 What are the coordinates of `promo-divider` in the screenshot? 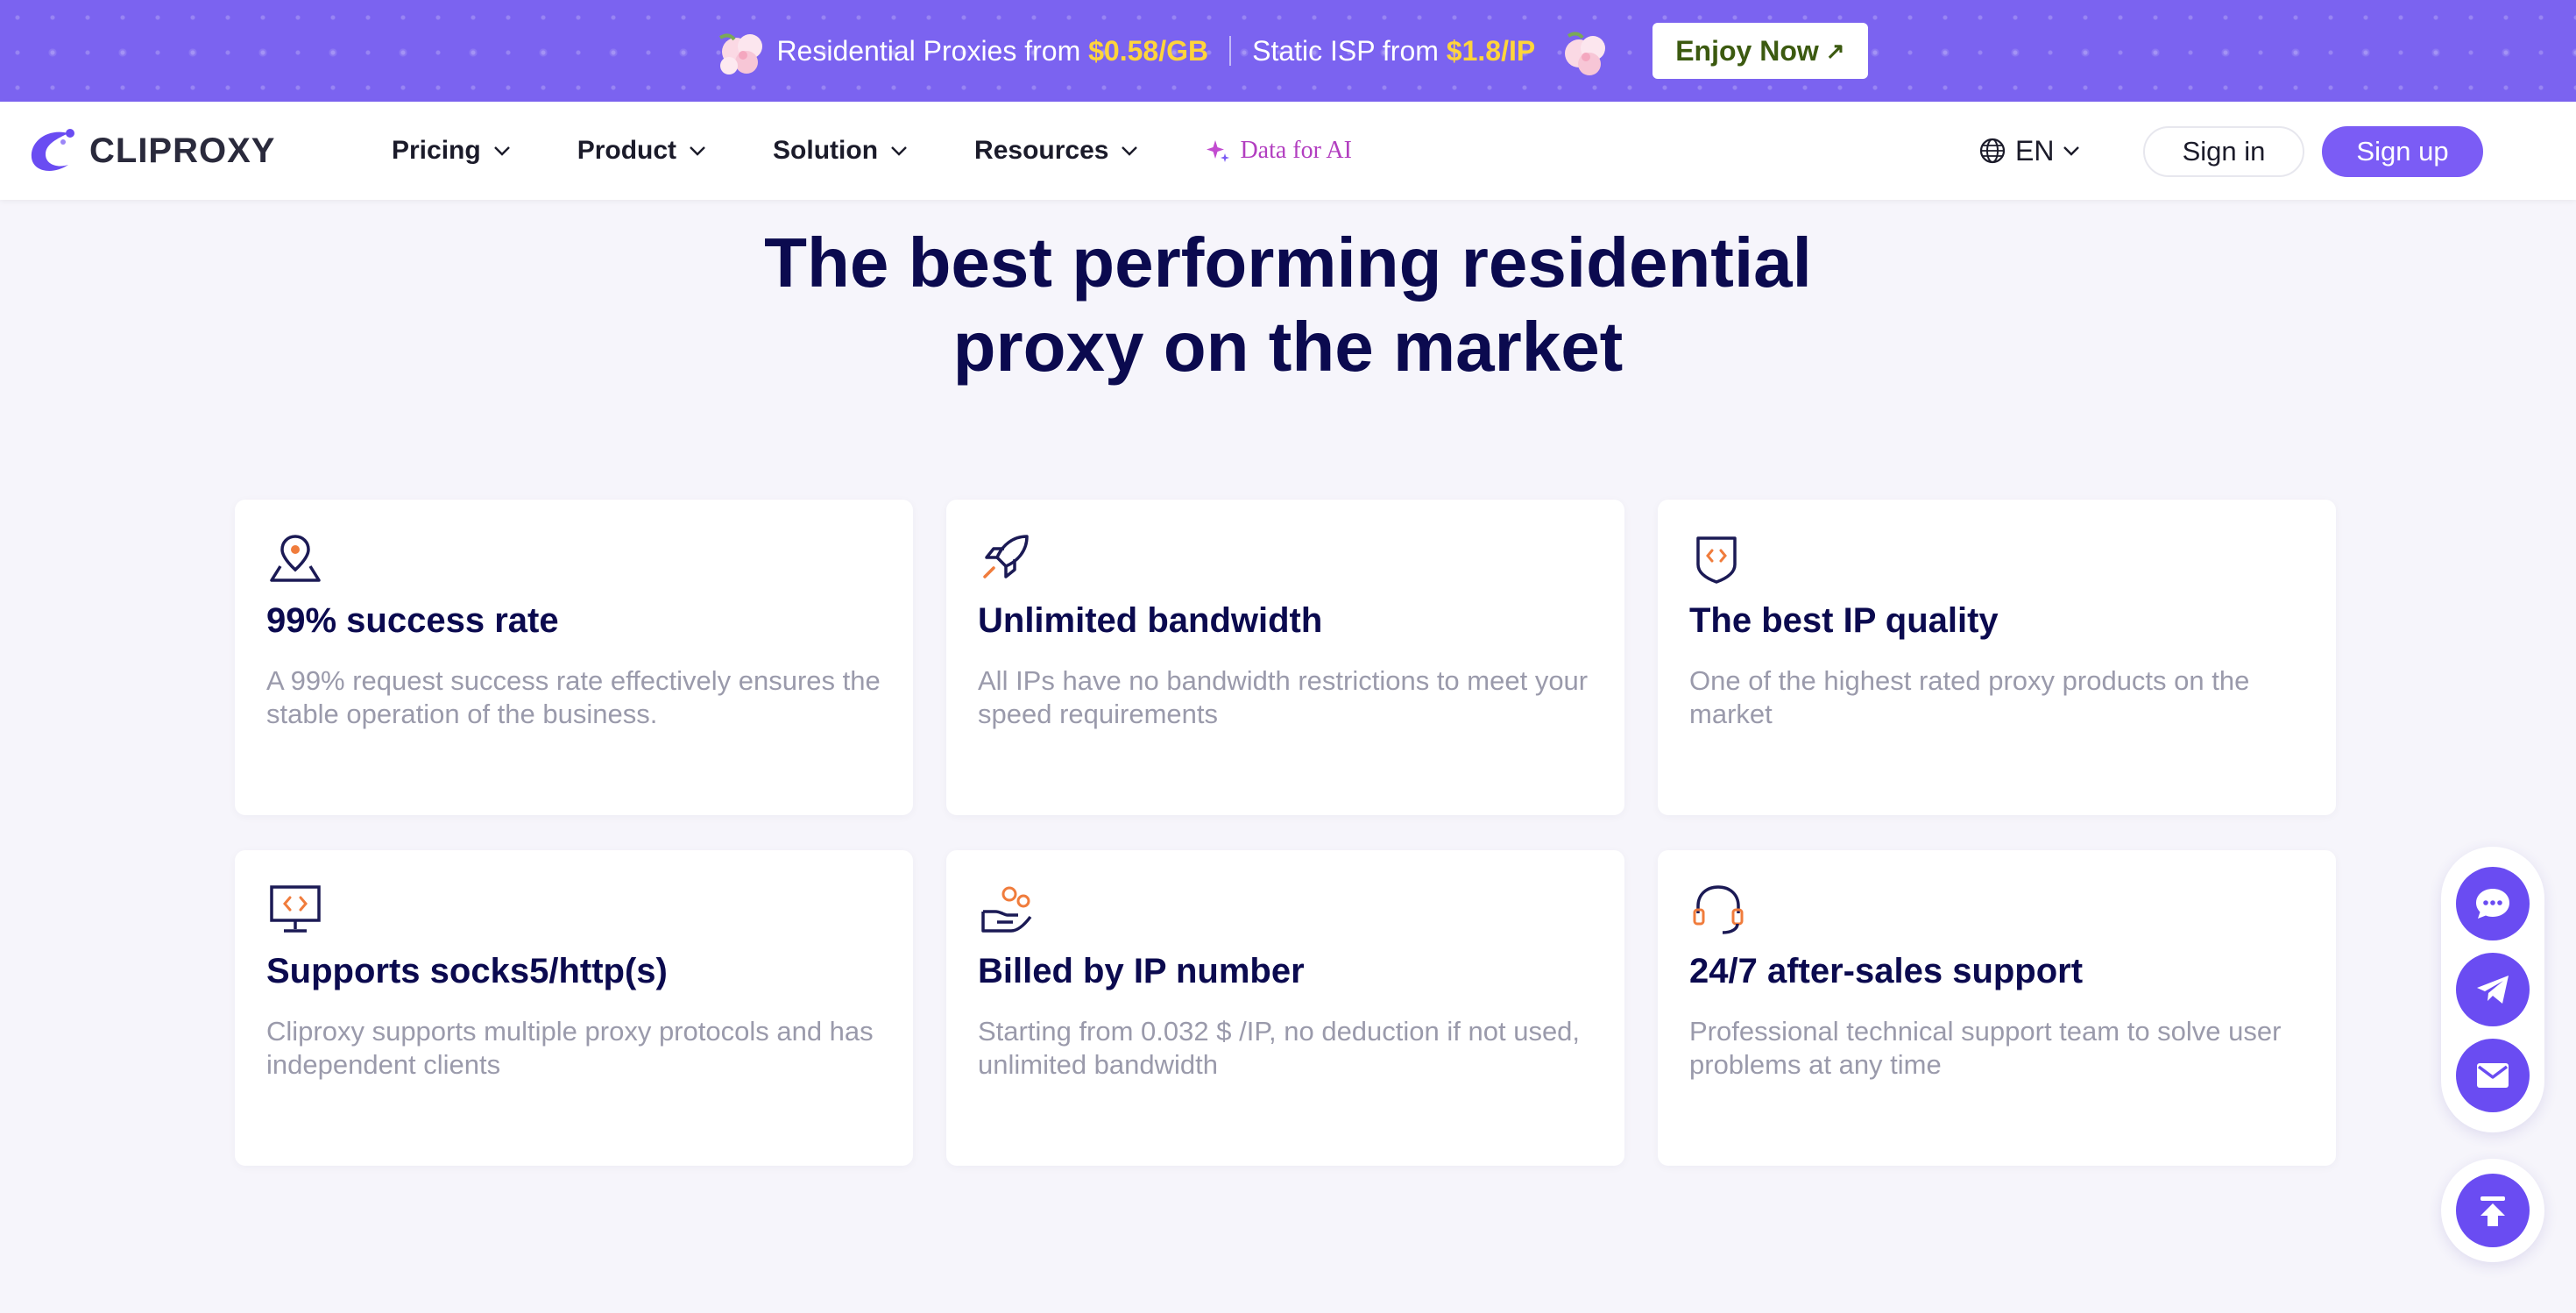 It's located at (1230, 51).